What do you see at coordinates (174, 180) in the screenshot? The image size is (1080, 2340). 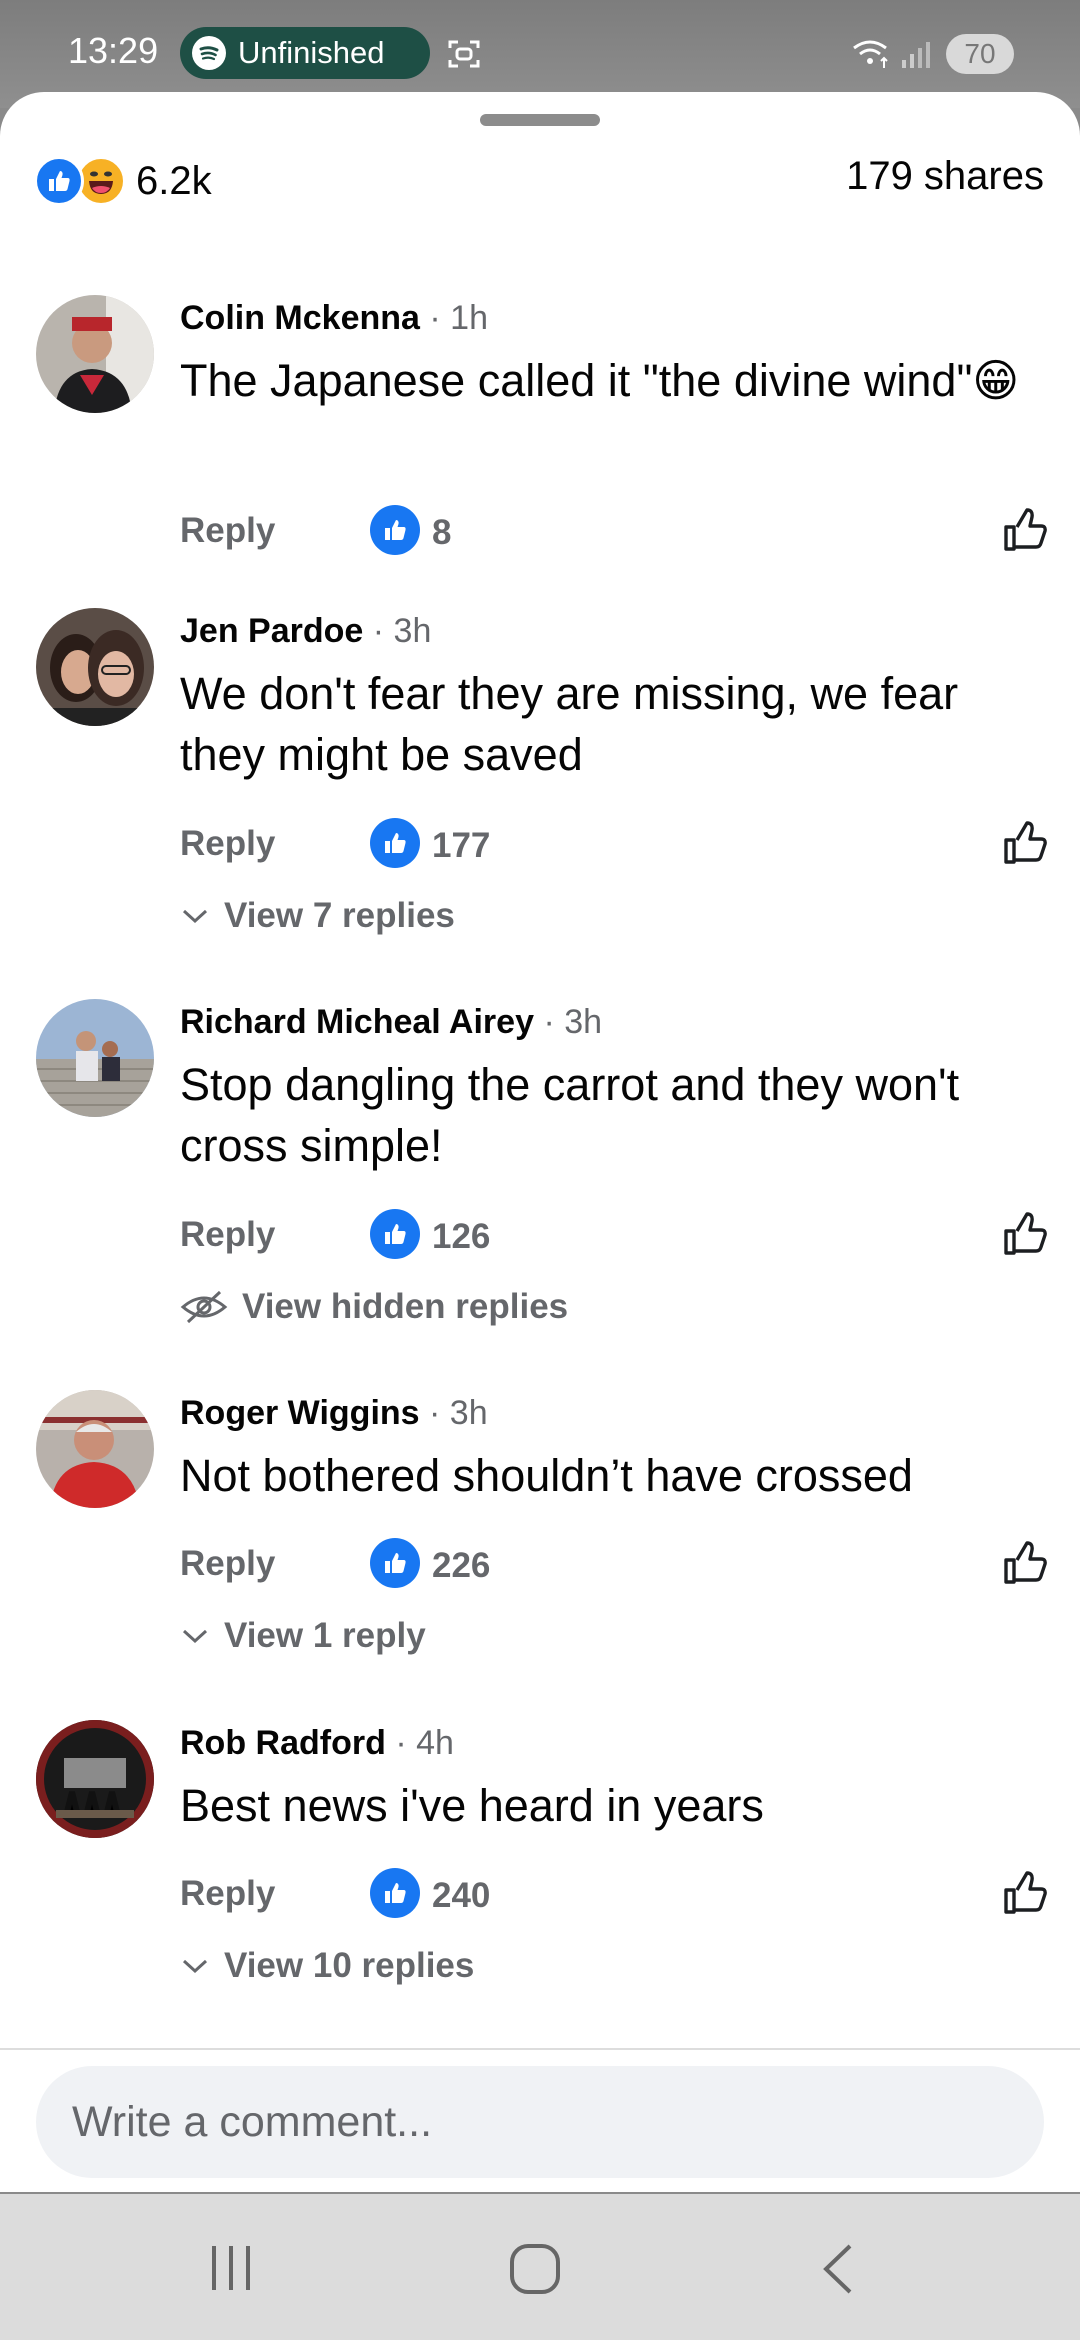 I see `reaction-count: 6.2k` at bounding box center [174, 180].